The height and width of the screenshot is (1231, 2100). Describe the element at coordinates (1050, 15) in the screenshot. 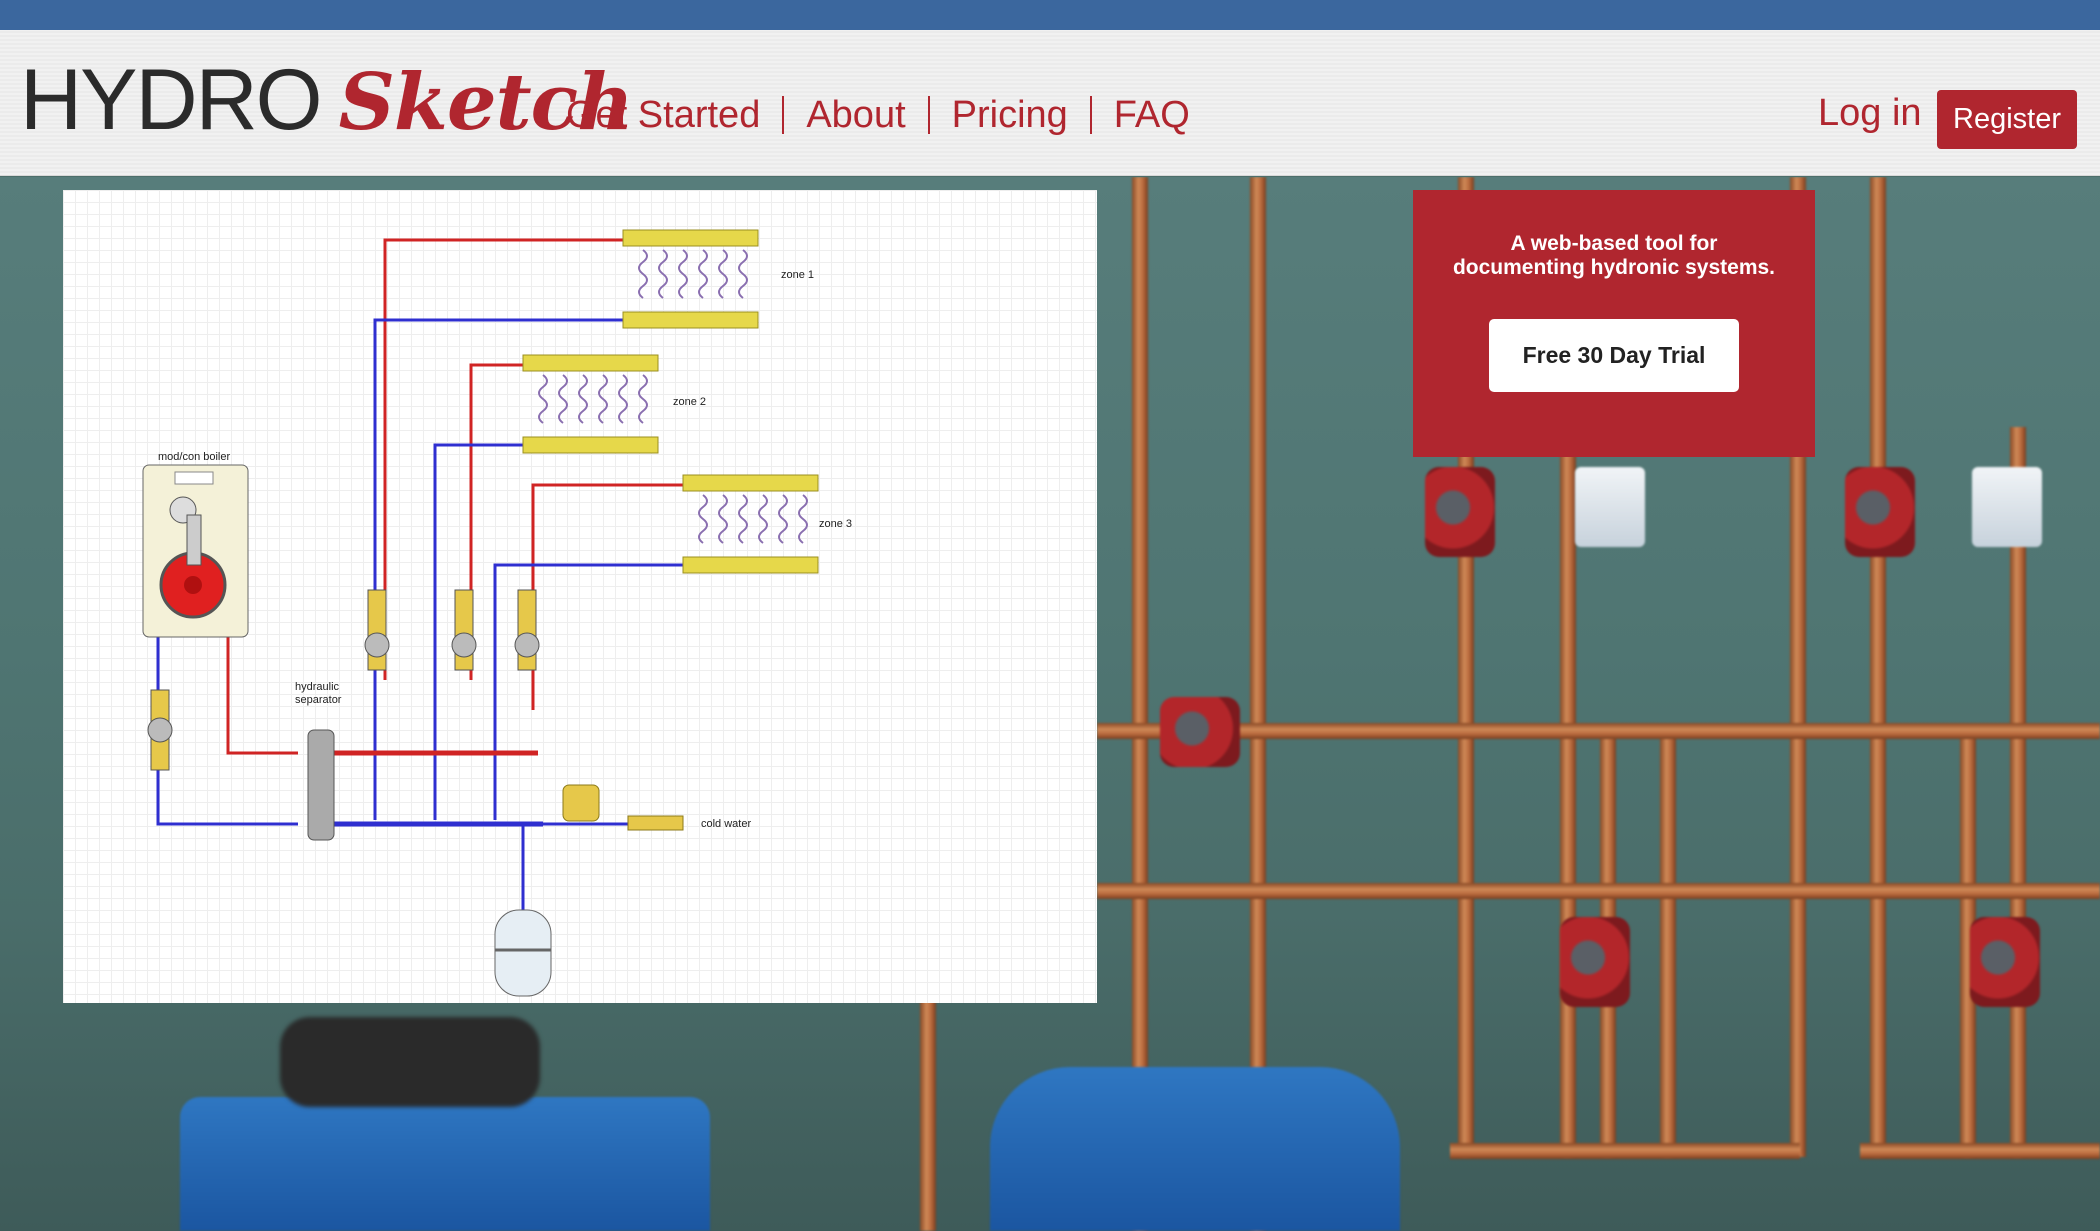

I see `top-accent-bar` at that location.